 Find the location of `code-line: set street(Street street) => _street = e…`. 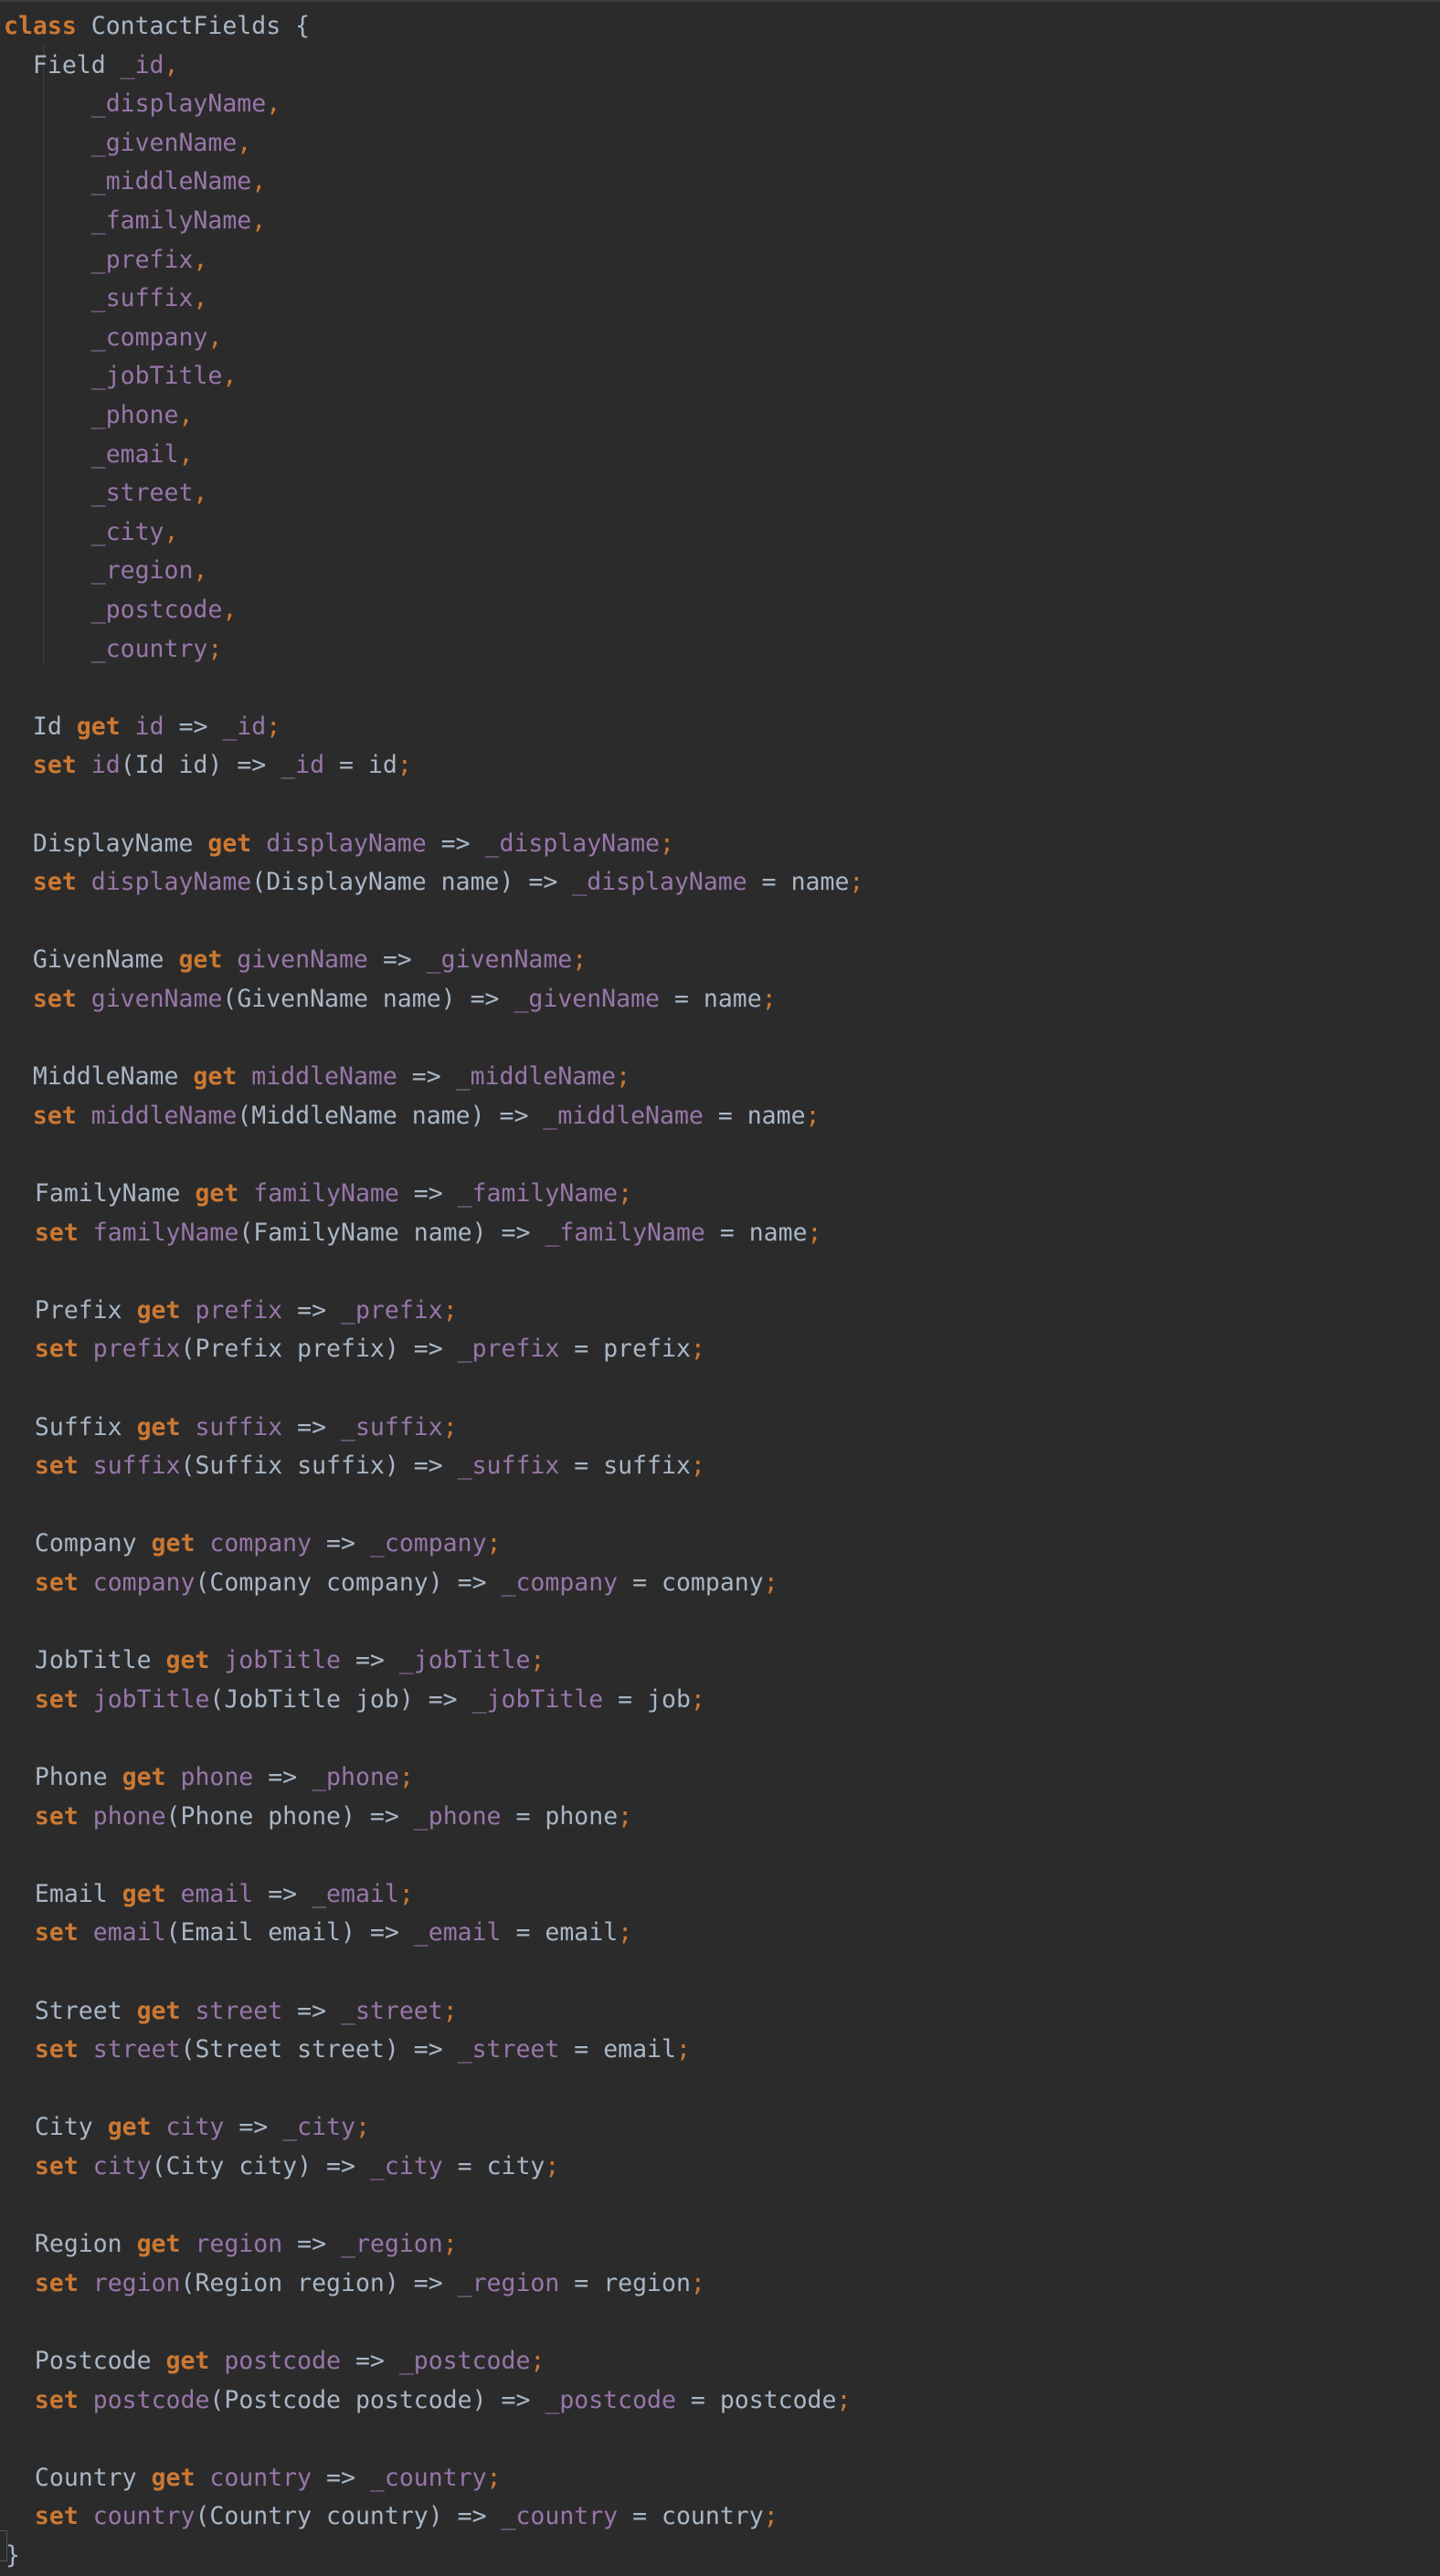

code-line: set street(Street street) => _street = e… is located at coordinates (348, 2050).